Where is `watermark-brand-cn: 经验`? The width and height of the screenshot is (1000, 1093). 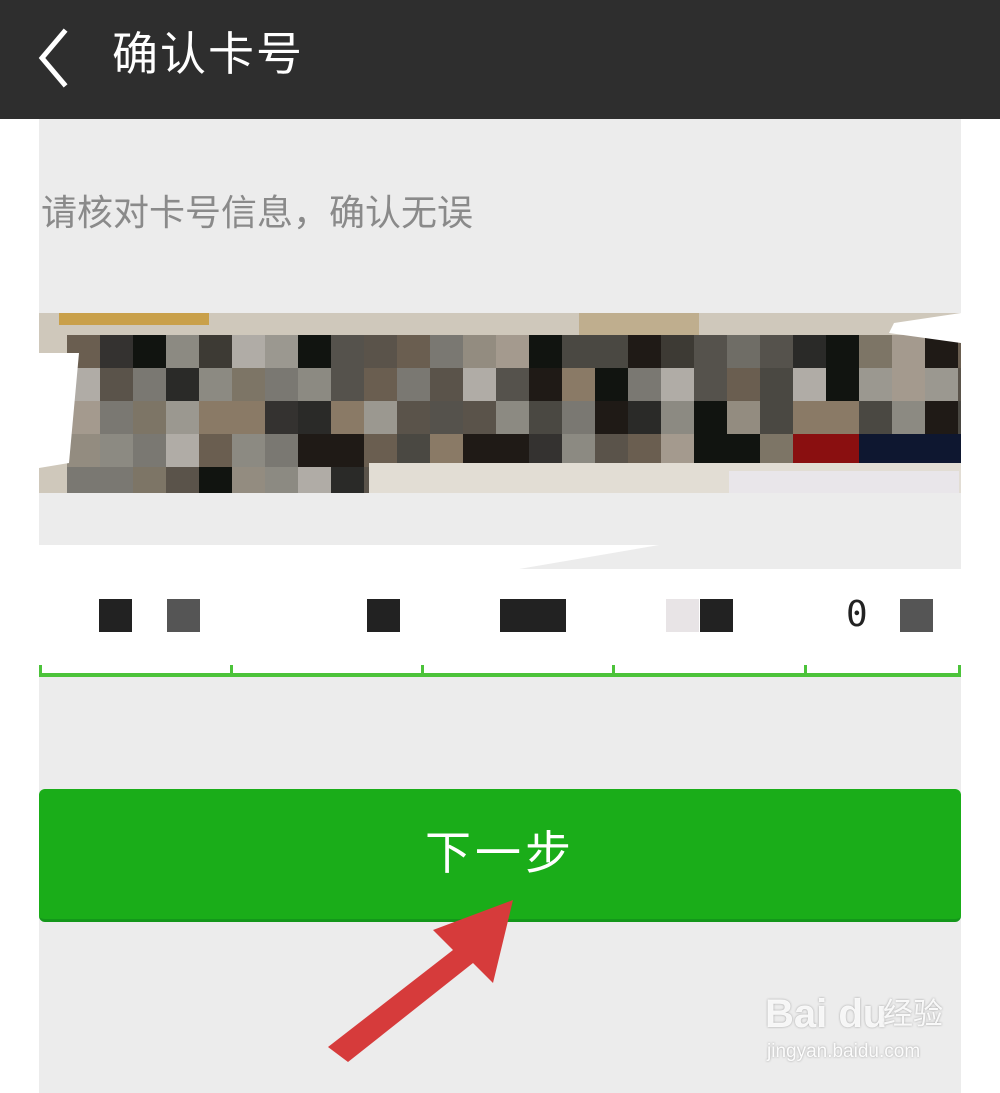
watermark-brand-cn: 经验 is located at coordinates (913, 1014).